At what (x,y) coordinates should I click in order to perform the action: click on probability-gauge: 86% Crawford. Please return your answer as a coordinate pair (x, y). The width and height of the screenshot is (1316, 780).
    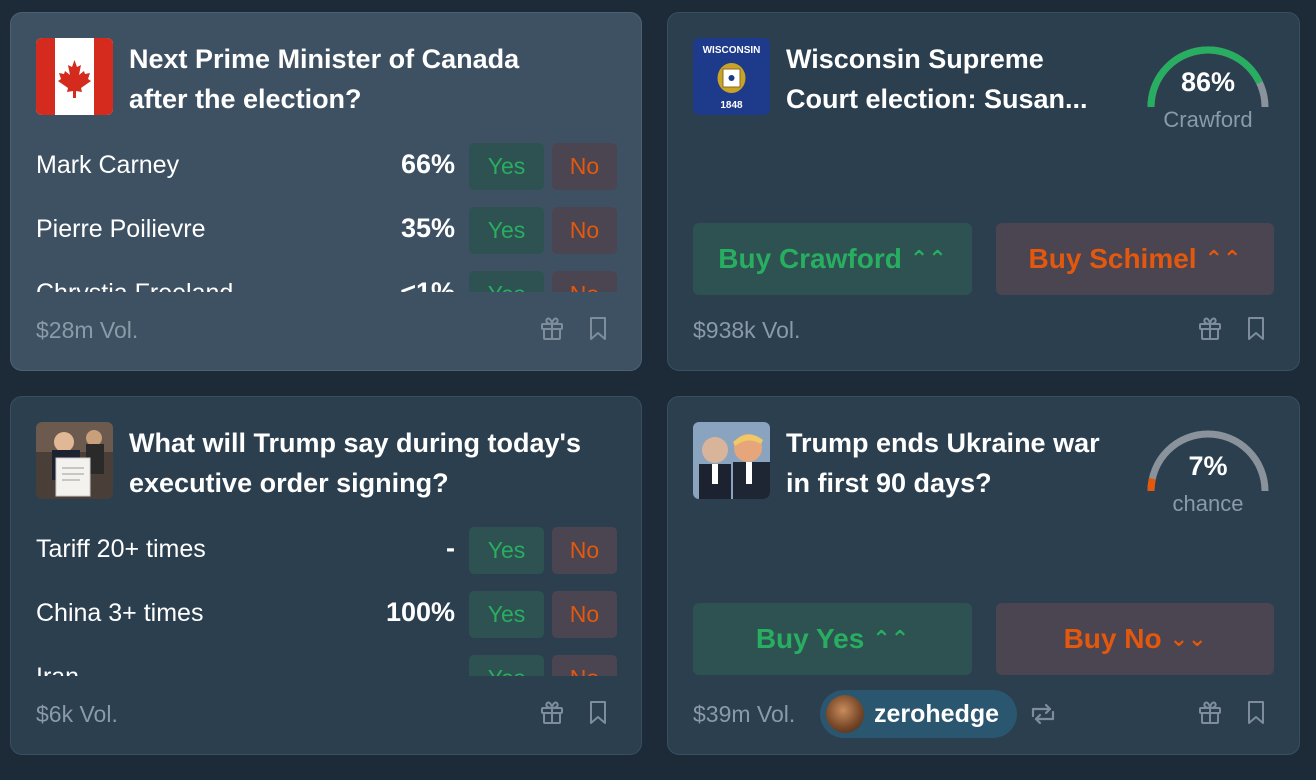
    Looking at the image, I should click on (1208, 90).